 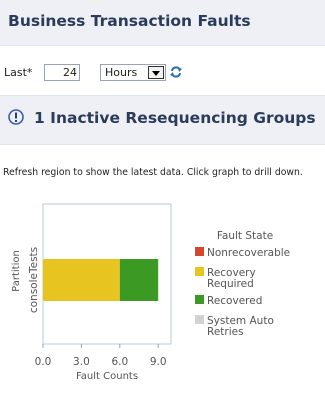 I want to click on bar-recovered, so click(x=139, y=280).